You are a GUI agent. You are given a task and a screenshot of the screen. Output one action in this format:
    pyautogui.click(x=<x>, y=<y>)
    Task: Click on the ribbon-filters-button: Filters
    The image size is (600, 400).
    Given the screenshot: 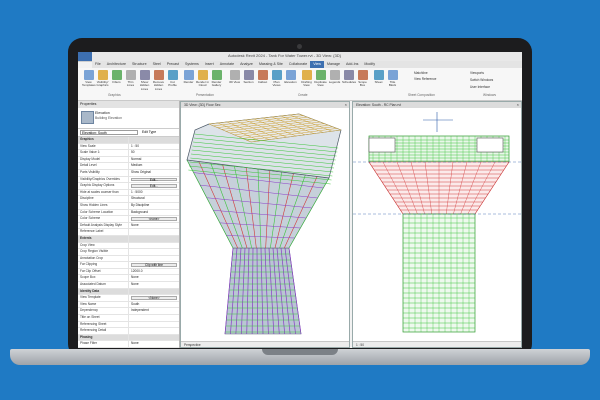 What is the action you would take?
    pyautogui.click(x=116, y=77)
    